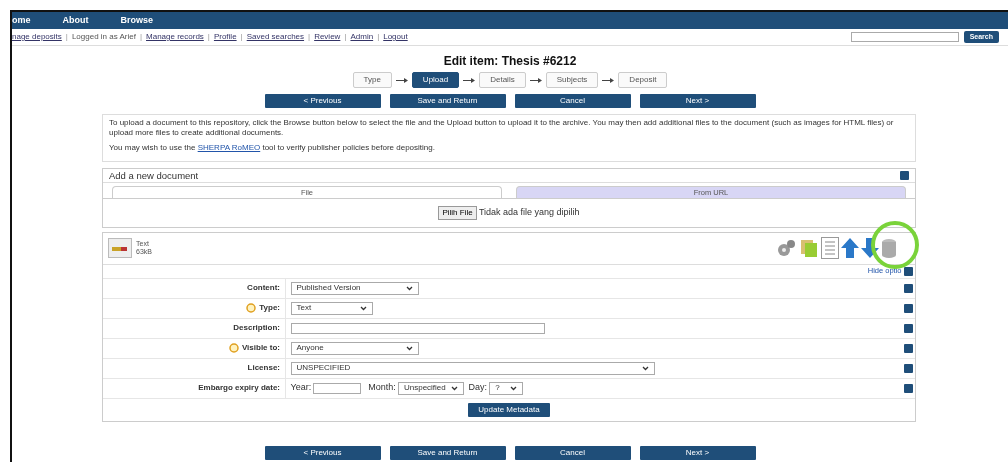 The height and width of the screenshot is (462, 1008). Describe the element at coordinates (502, 128) in the screenshot. I see `instruction-text: To upload a document to this repository, click the Browse button below to select the file and the Upload button to upload it to the archive. You may then add additional files to the document (such as images for HTML files) or upload more files to create additional documents.` at that location.